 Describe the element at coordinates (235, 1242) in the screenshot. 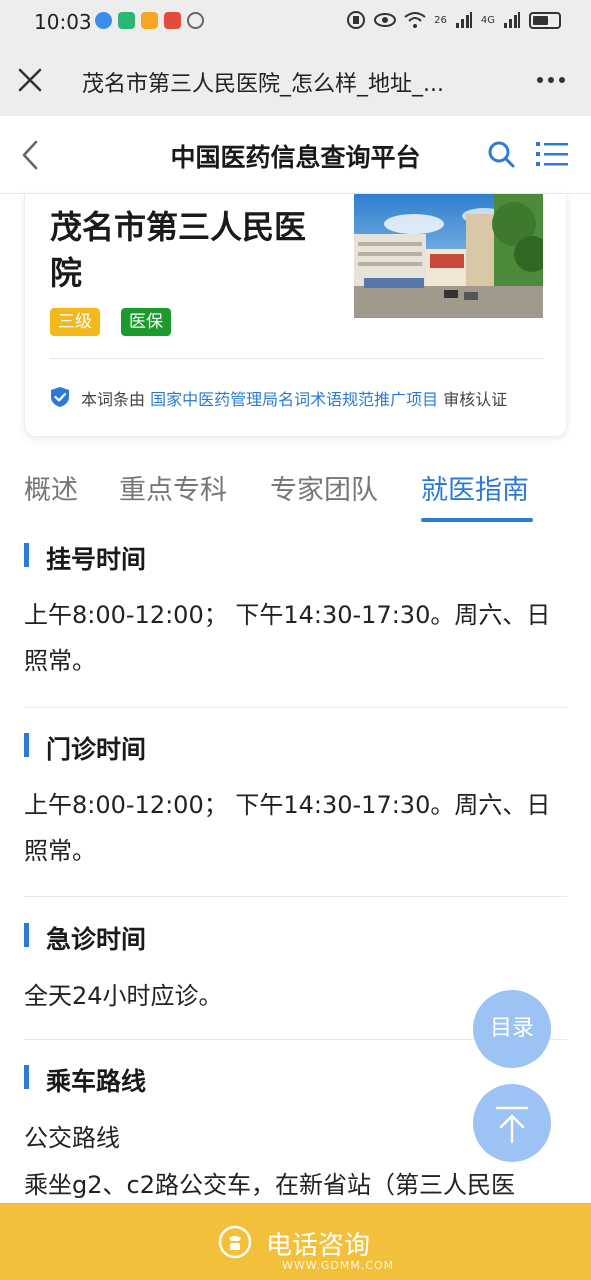

I see `phone-icon` at that location.